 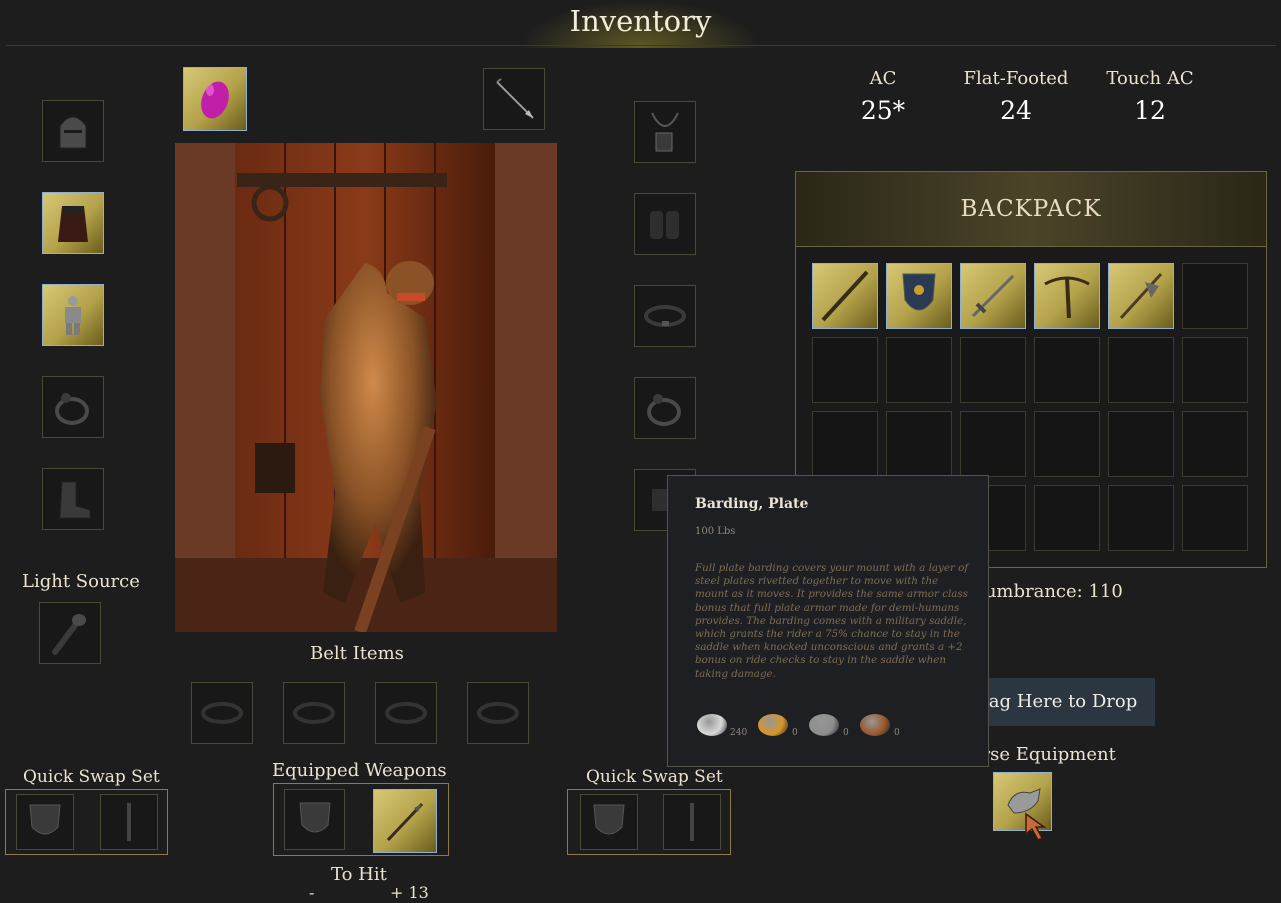 I want to click on to-hit-label: To Hit, so click(x=359, y=874).